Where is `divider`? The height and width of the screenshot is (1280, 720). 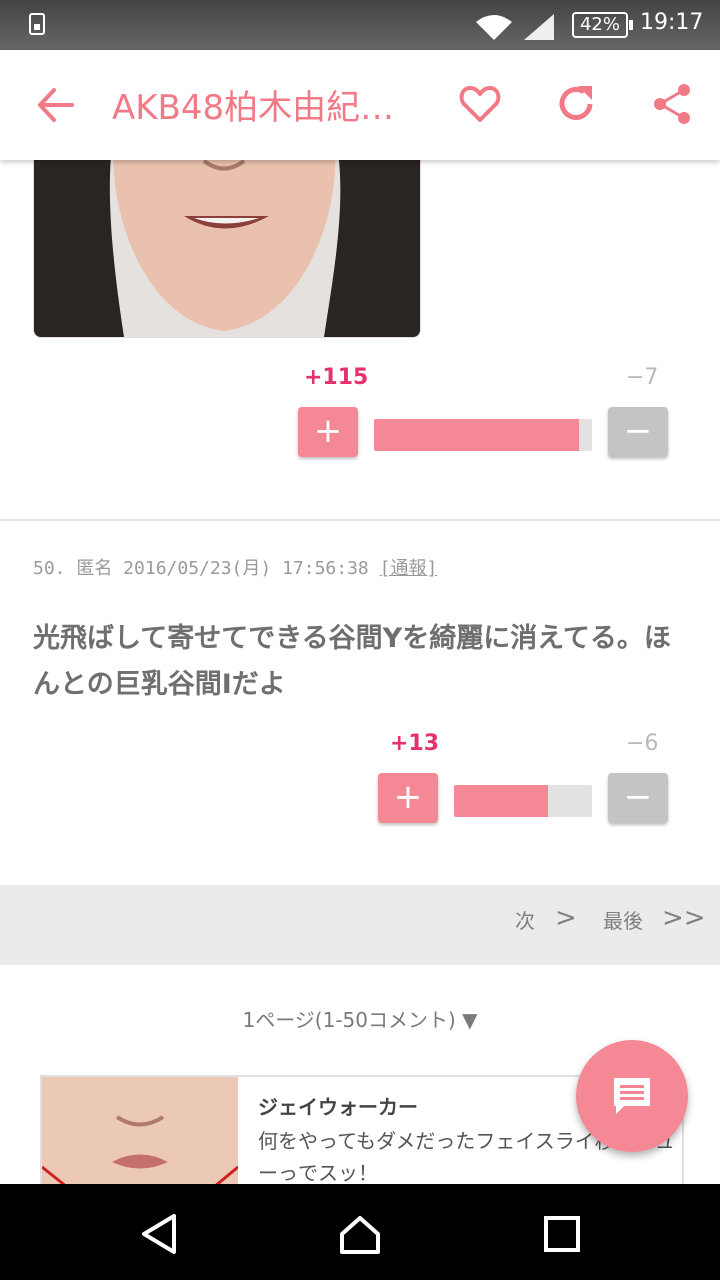 divider is located at coordinates (360, 520).